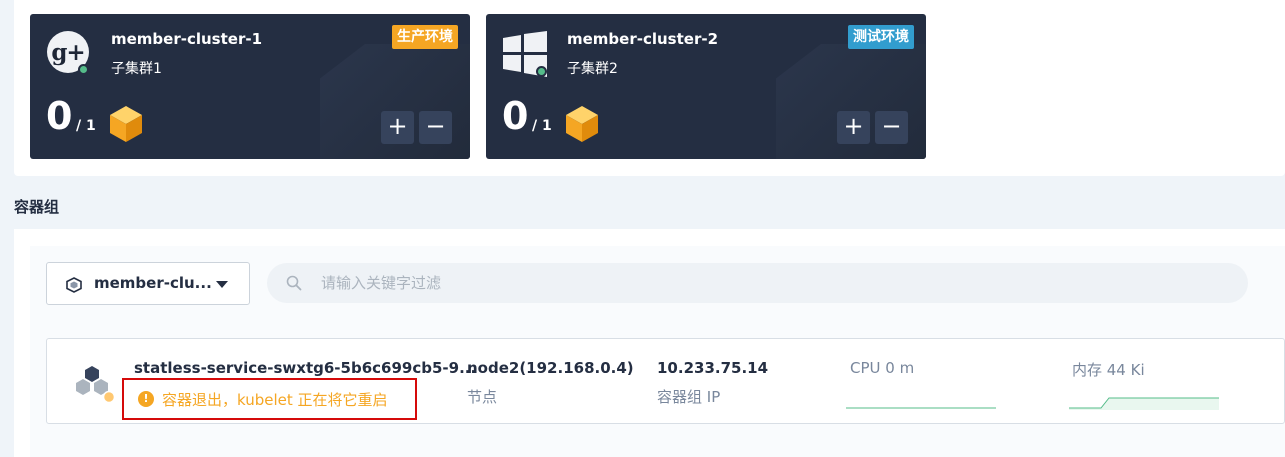 The height and width of the screenshot is (457, 1285). Describe the element at coordinates (689, 397) in the screenshot. I see `pod-ip-label: 容器组 IP` at that location.